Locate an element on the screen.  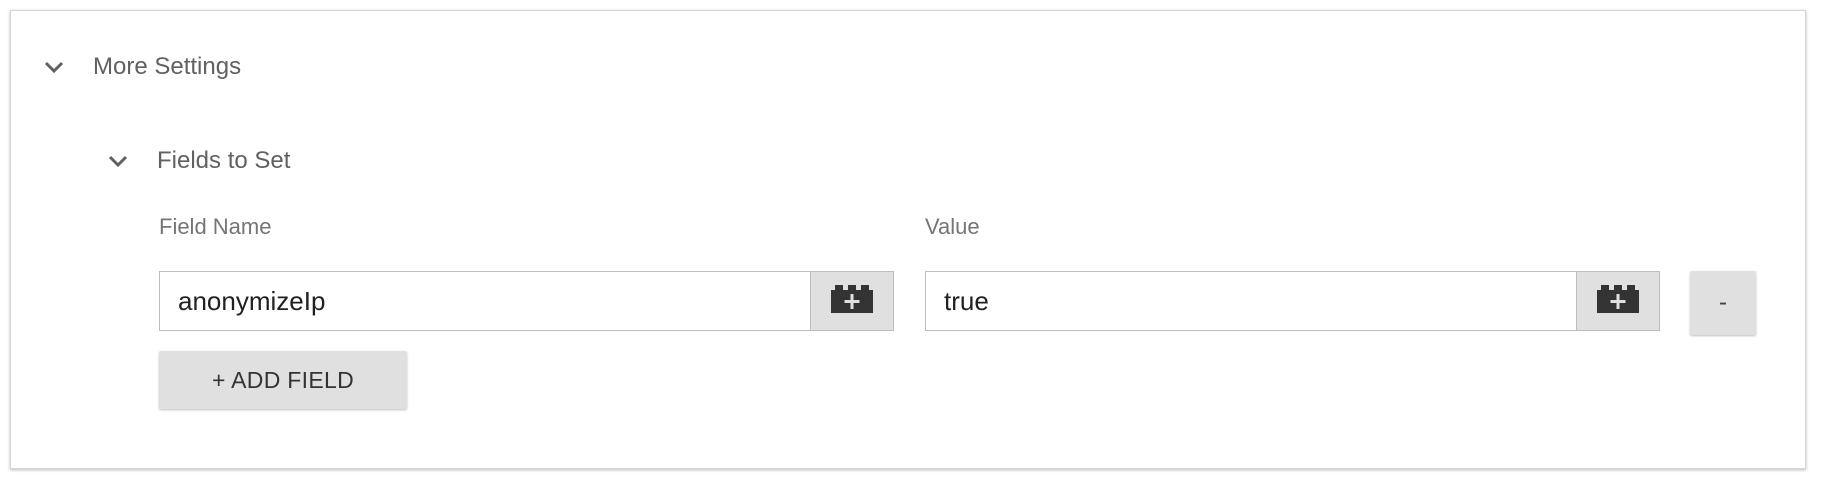
value-input is located at coordinates (1251, 301).